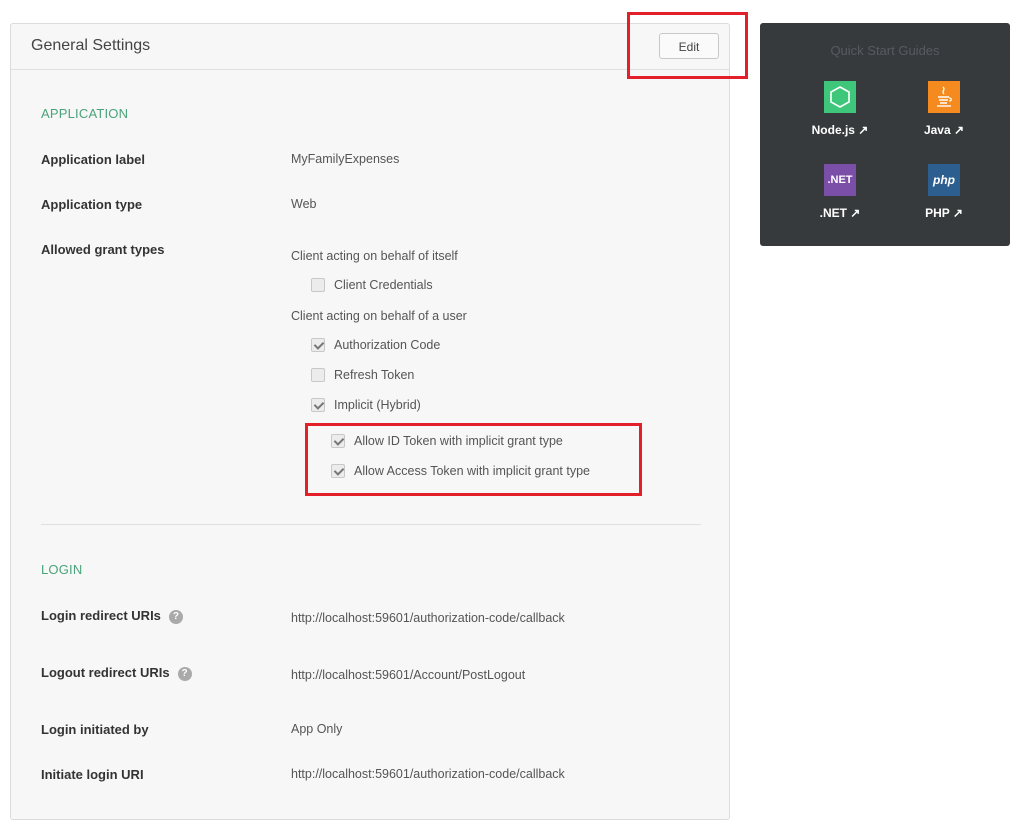 Image resolution: width=1020 pixels, height=828 pixels. I want to click on implicit-checkbox, so click(318, 405).